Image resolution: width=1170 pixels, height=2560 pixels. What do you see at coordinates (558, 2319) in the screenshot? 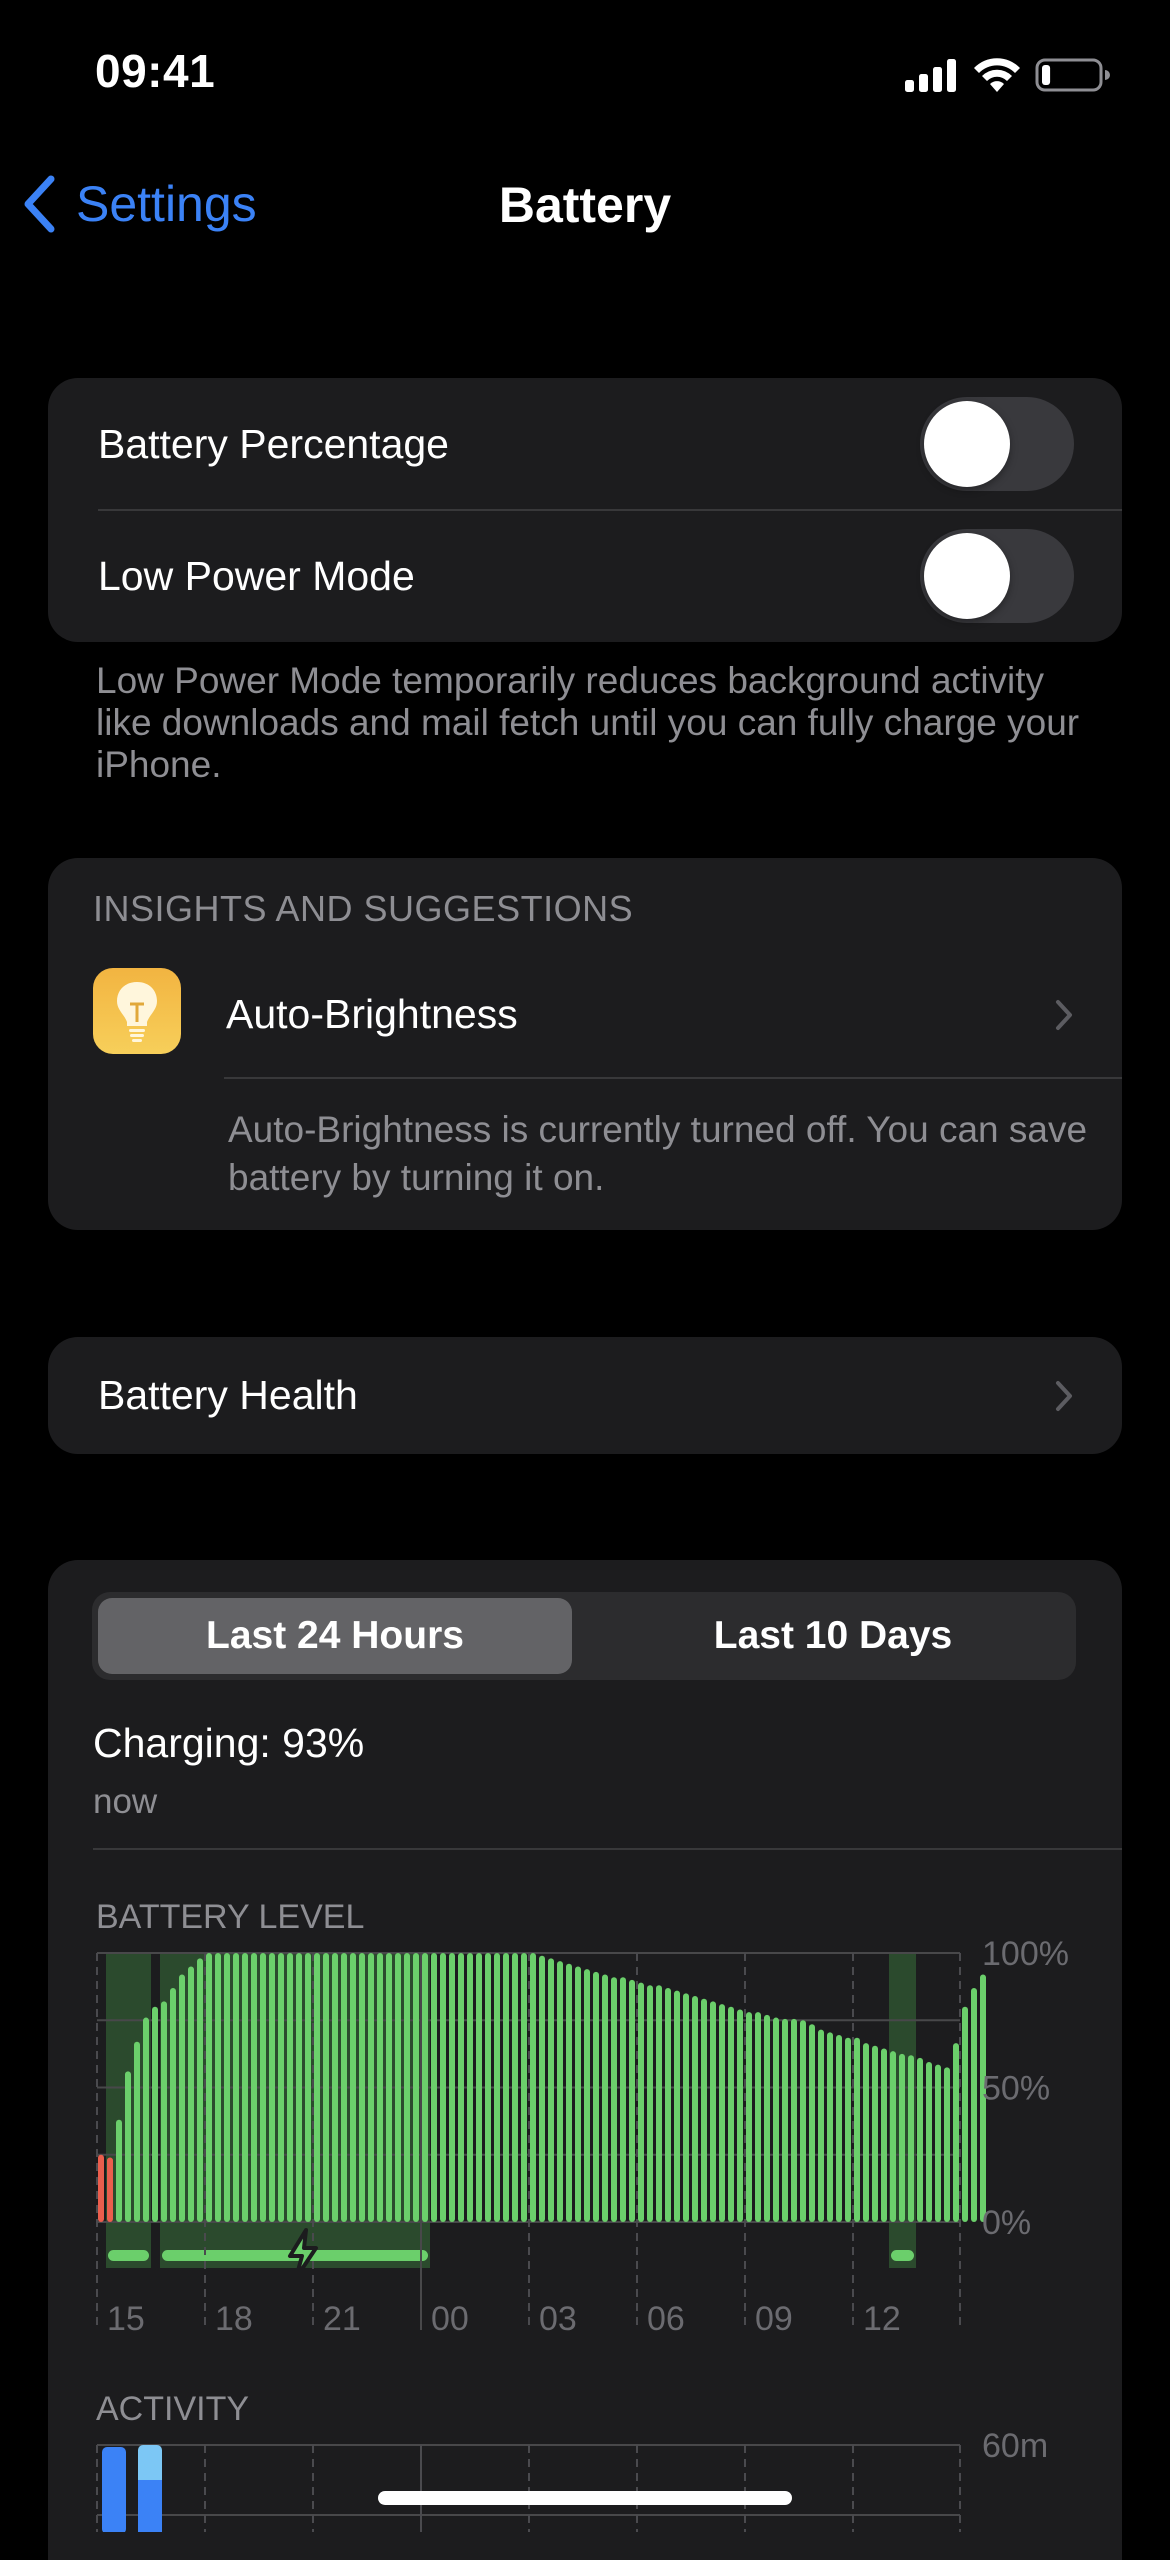
I see `x-axis-label: 03` at bounding box center [558, 2319].